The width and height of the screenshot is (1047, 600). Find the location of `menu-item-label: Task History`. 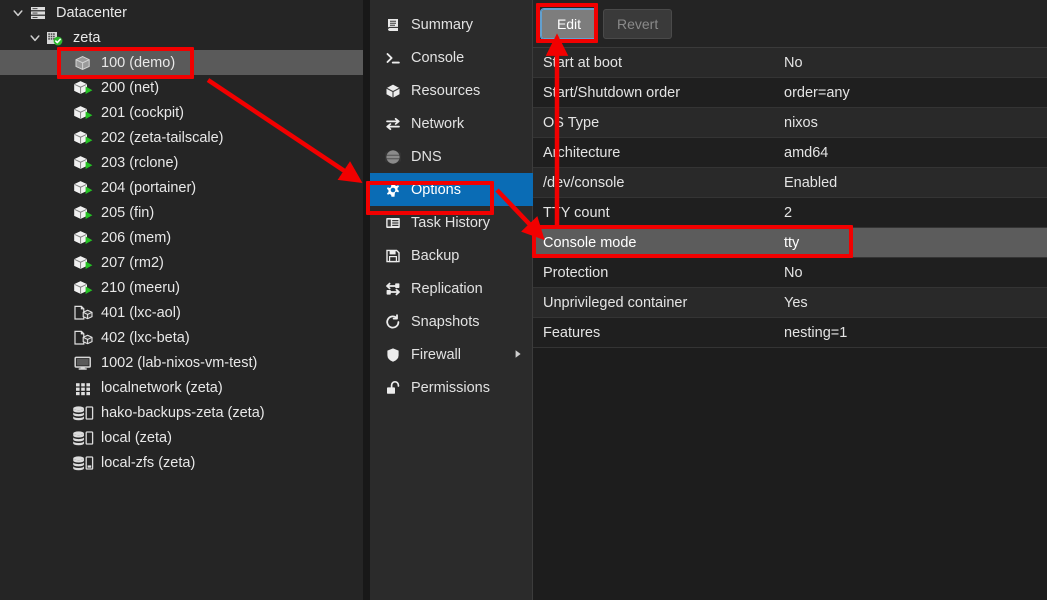

menu-item-label: Task History is located at coordinates (450, 222).